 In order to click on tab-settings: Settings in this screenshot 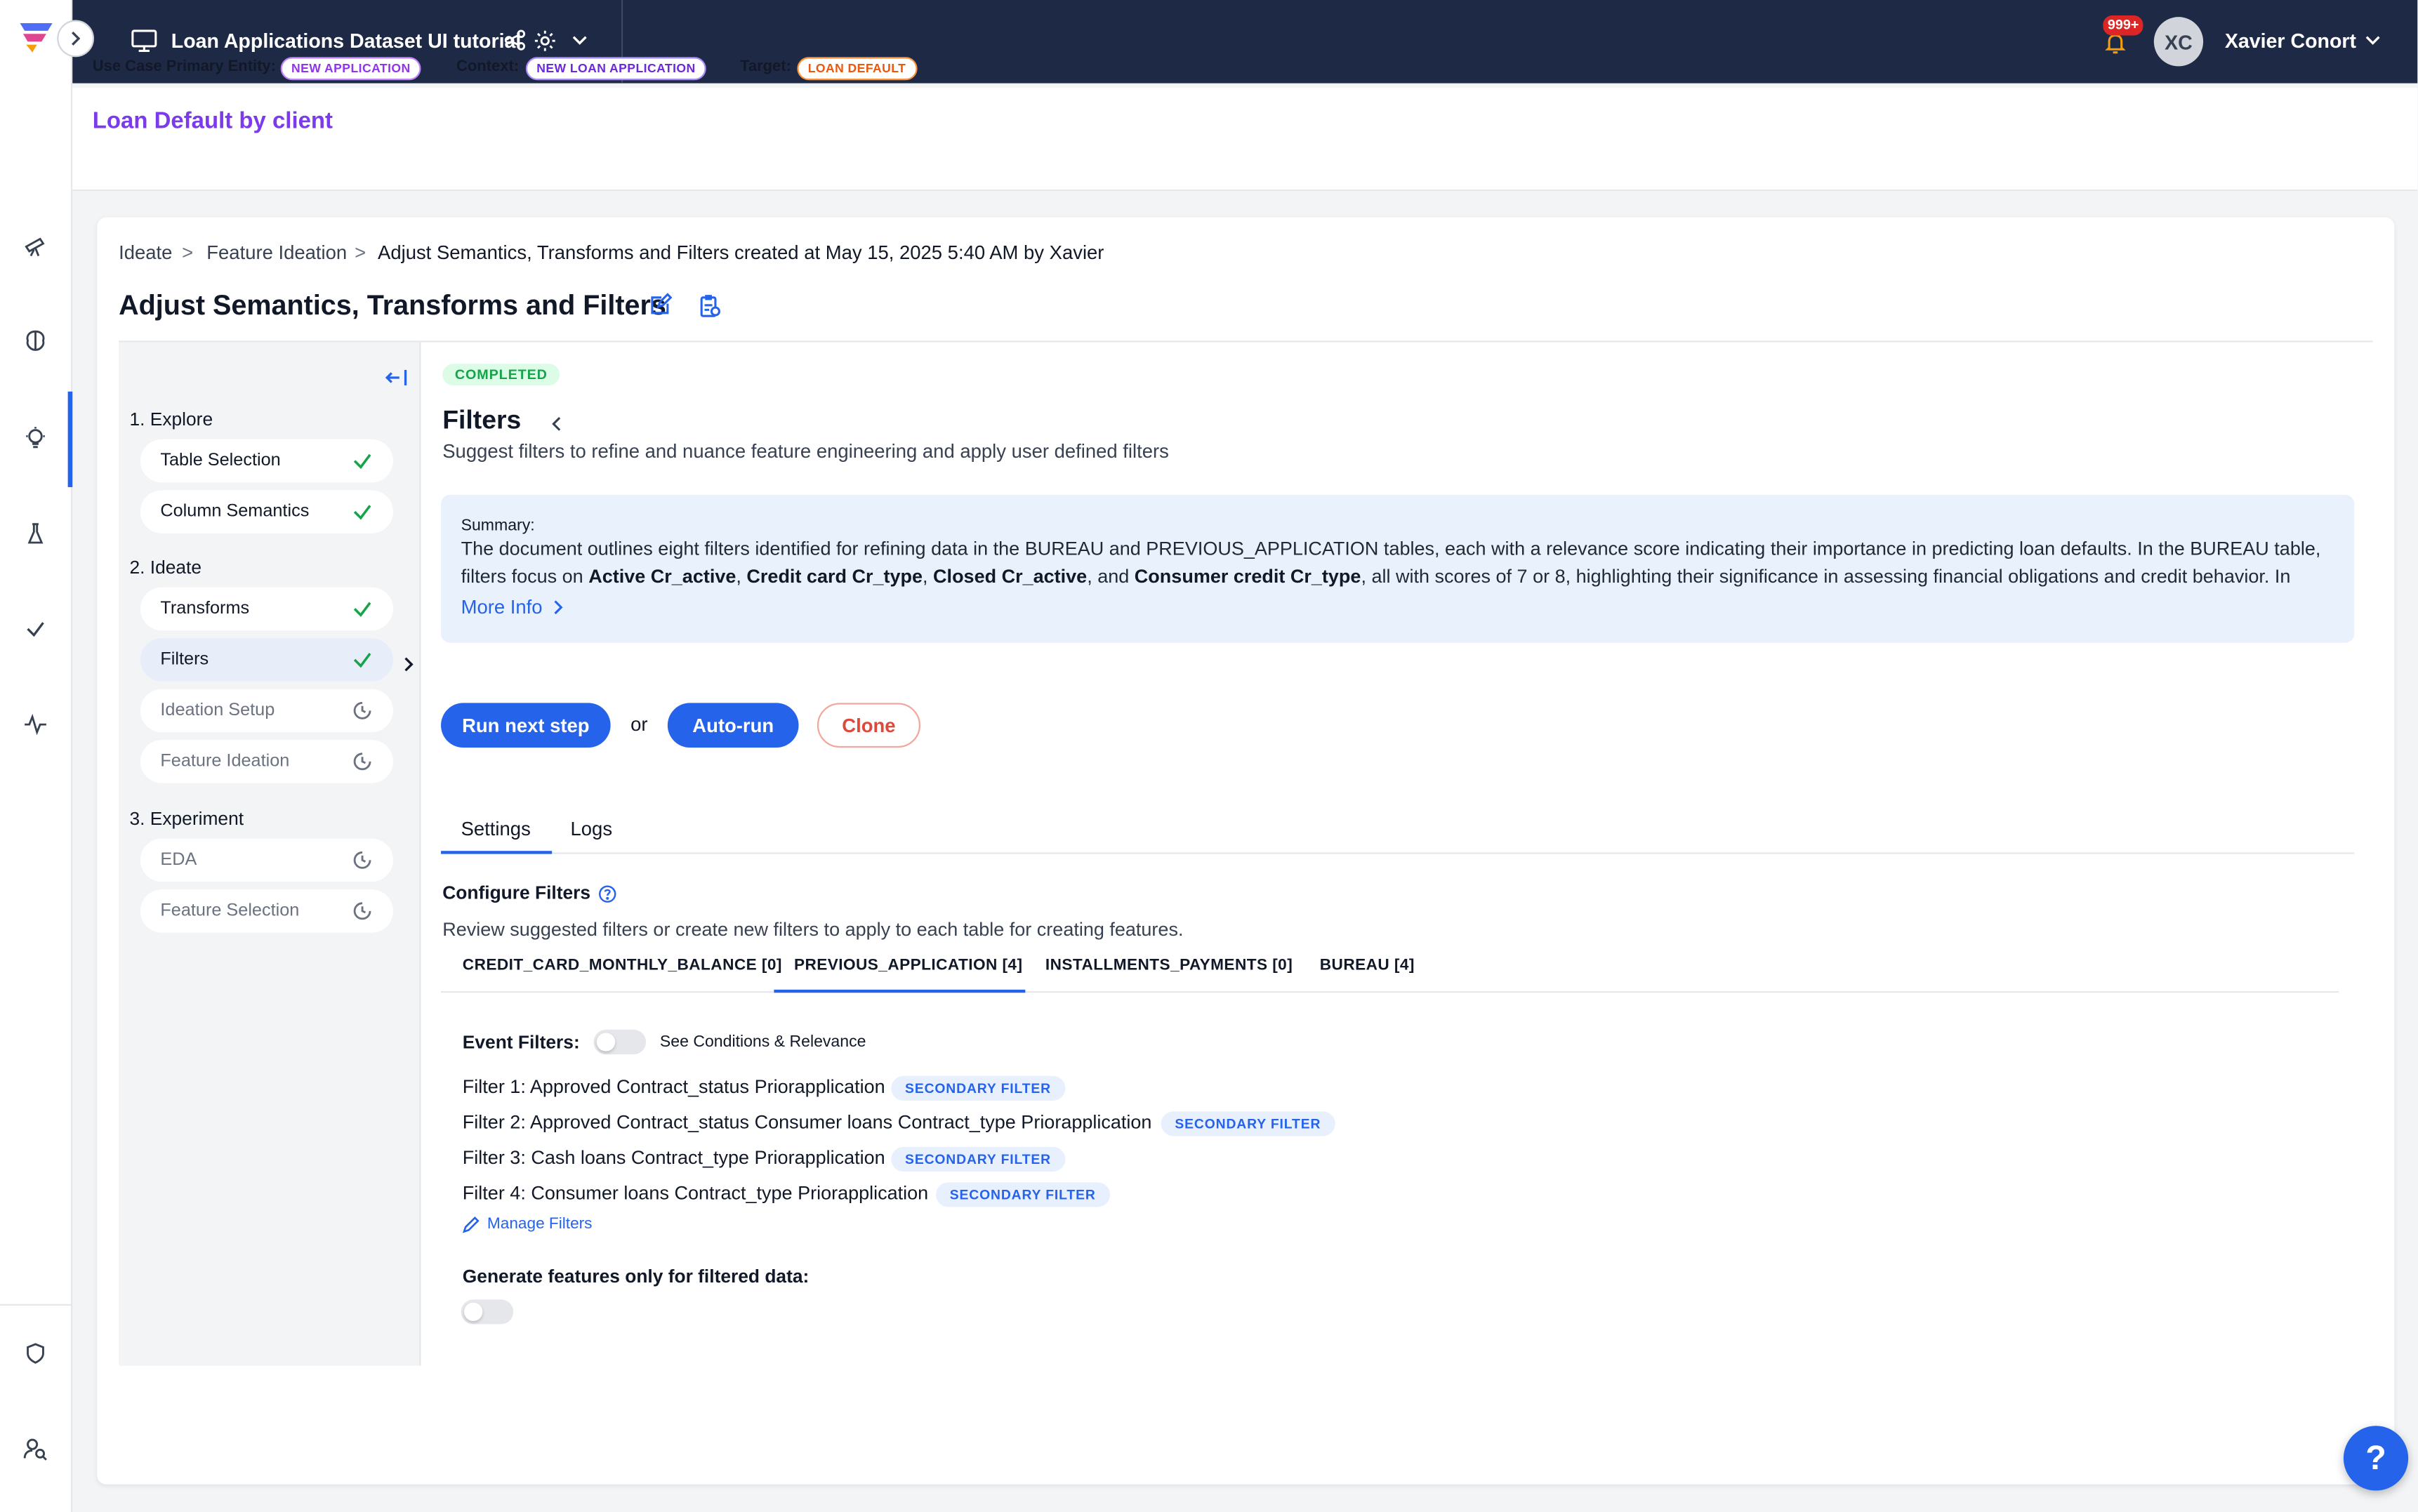, I will do `click(496, 829)`.